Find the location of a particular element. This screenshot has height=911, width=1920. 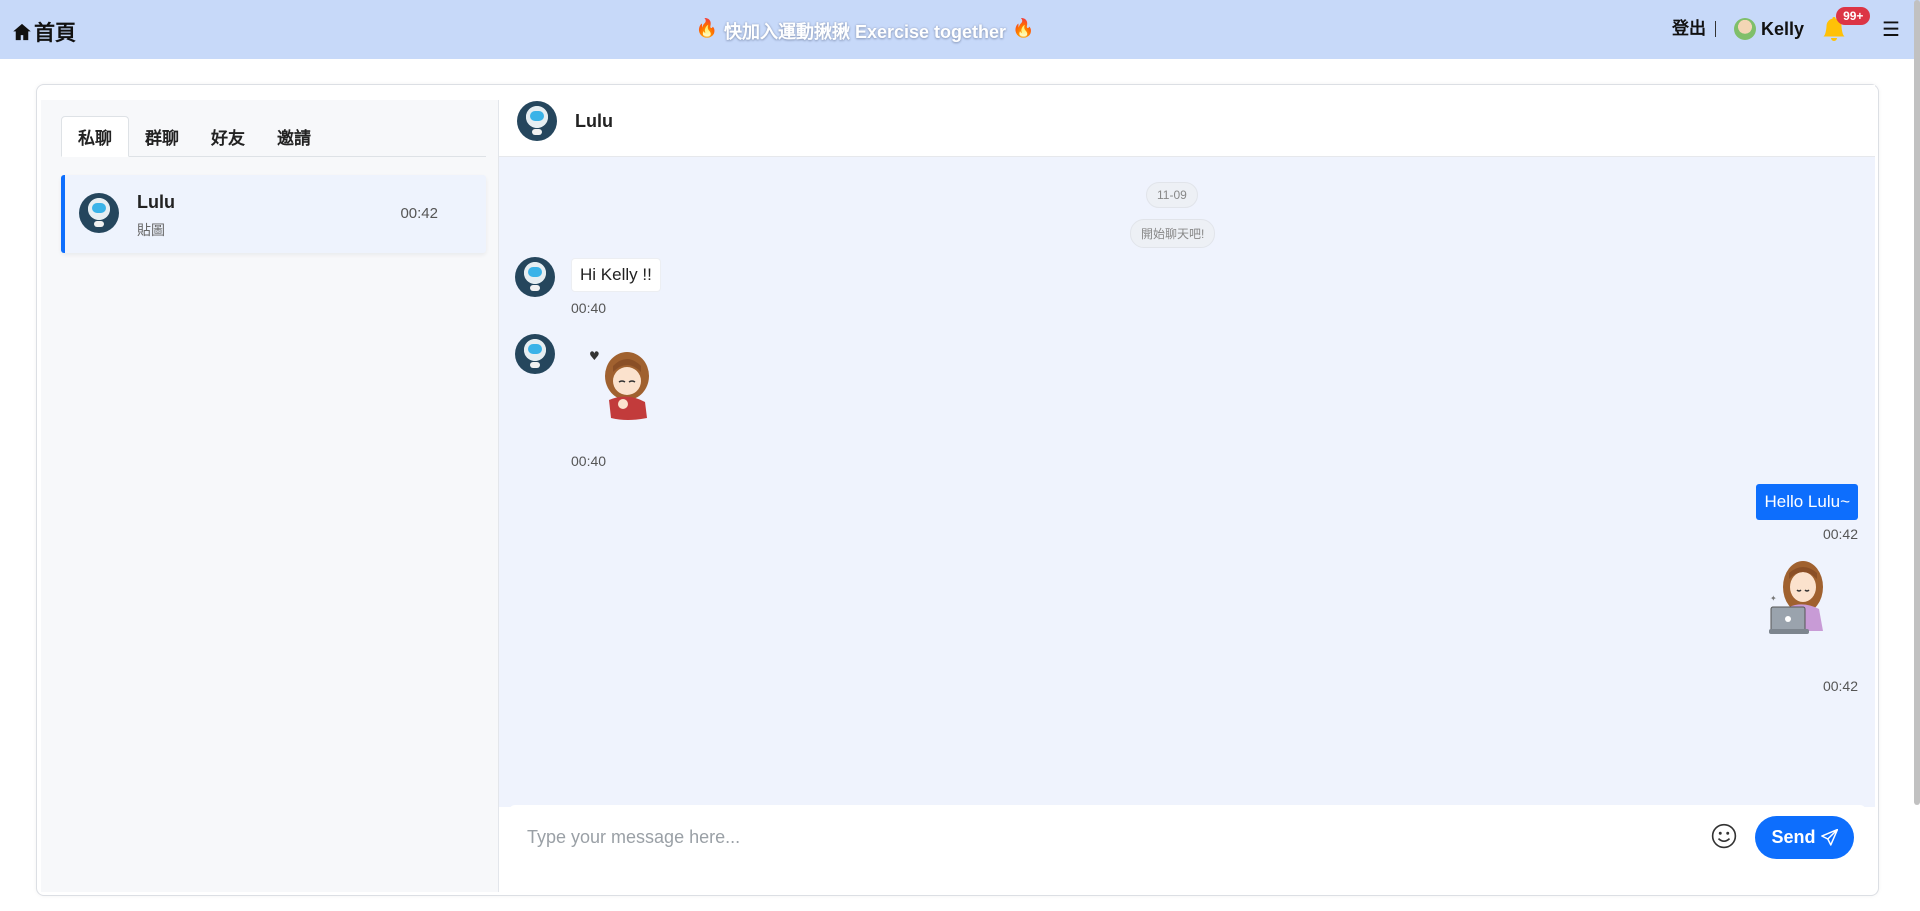

hamburger-icon: ☰ is located at coordinates (1891, 29).